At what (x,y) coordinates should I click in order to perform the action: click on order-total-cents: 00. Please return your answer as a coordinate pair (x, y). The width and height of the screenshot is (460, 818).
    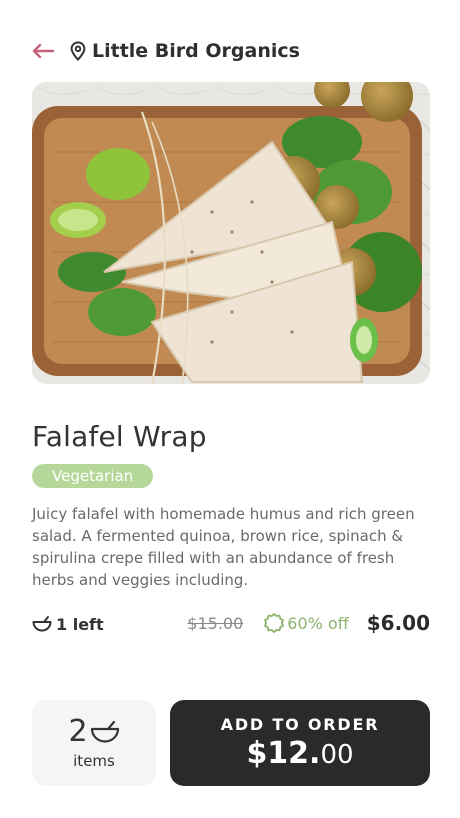
    Looking at the image, I should click on (337, 755).